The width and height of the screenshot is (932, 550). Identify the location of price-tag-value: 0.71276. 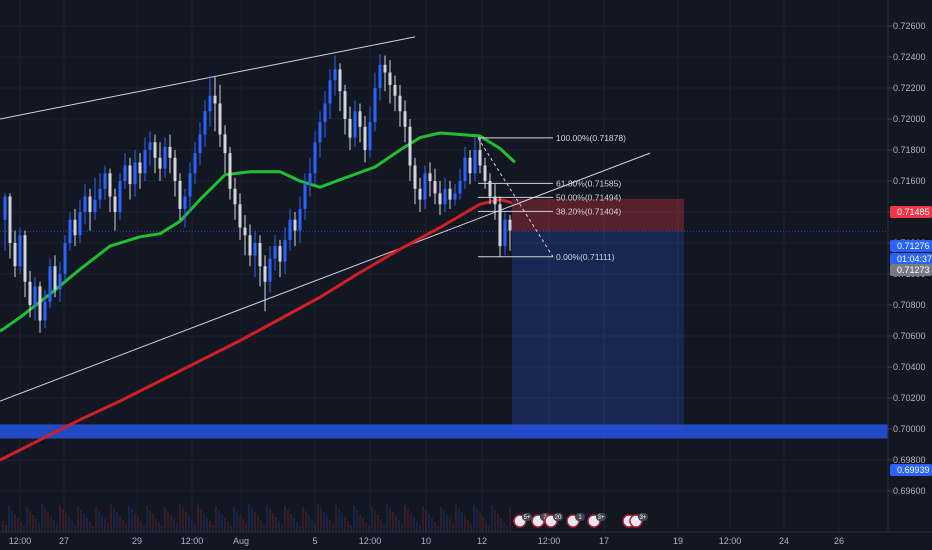
(913, 246).